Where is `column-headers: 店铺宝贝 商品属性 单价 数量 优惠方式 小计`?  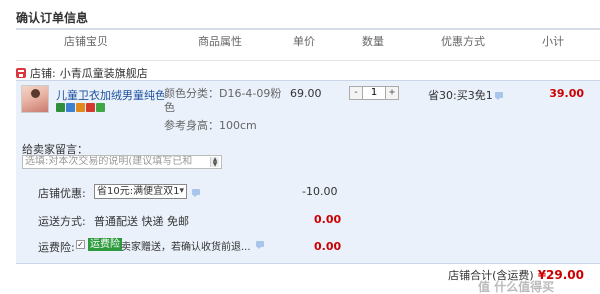
column-headers: 店铺宝贝 商品属性 单价 数量 优惠方式 小计 is located at coordinates (308, 41).